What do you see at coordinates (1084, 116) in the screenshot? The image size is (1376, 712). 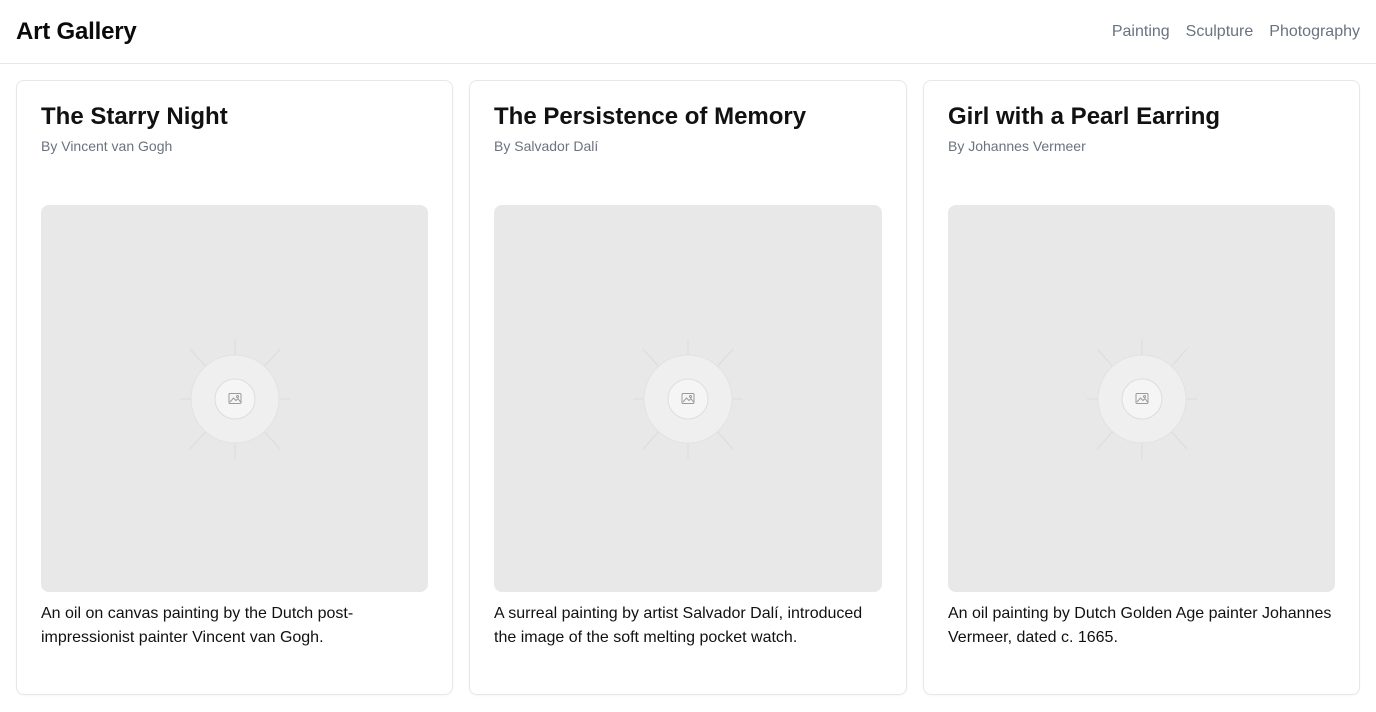 I see `artwork-title: Girl with a Pearl Earring` at bounding box center [1084, 116].